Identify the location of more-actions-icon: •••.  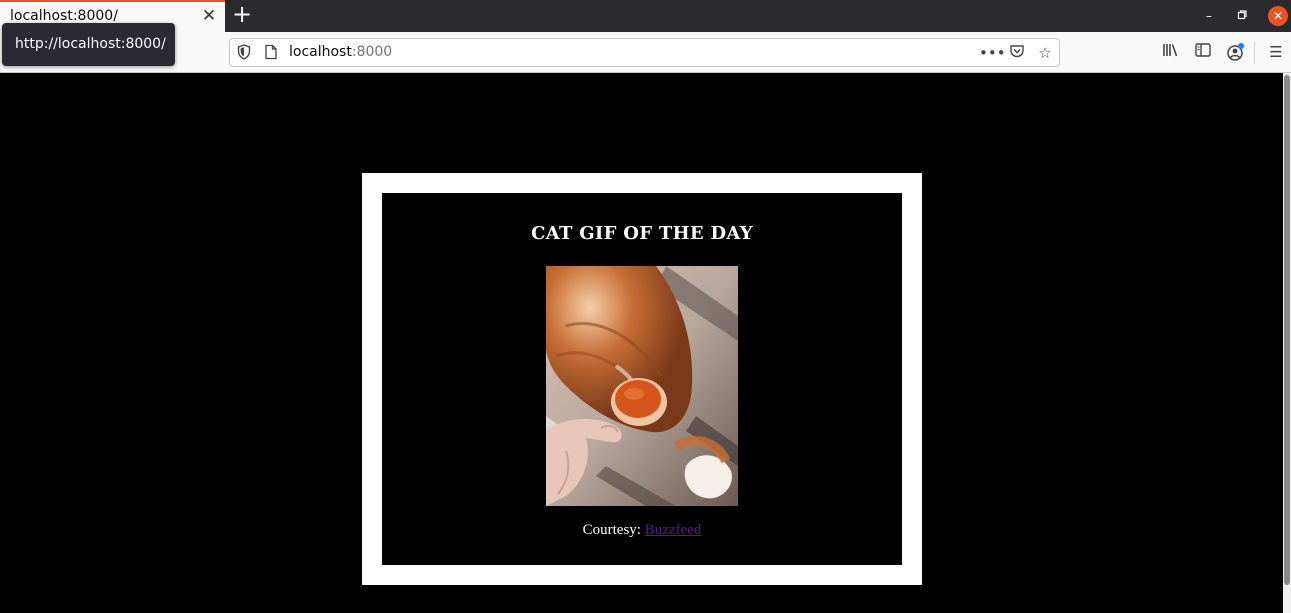
(992, 53).